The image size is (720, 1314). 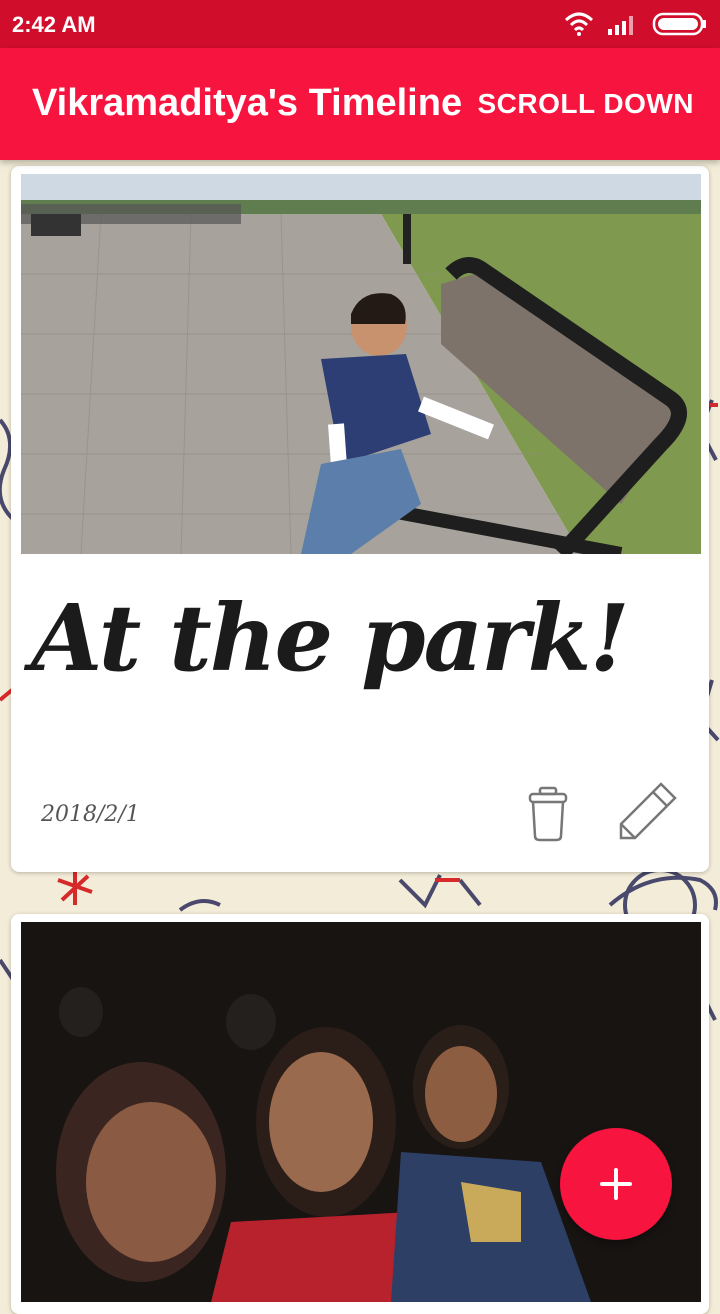 What do you see at coordinates (548, 814) in the screenshot?
I see `trash-icon` at bounding box center [548, 814].